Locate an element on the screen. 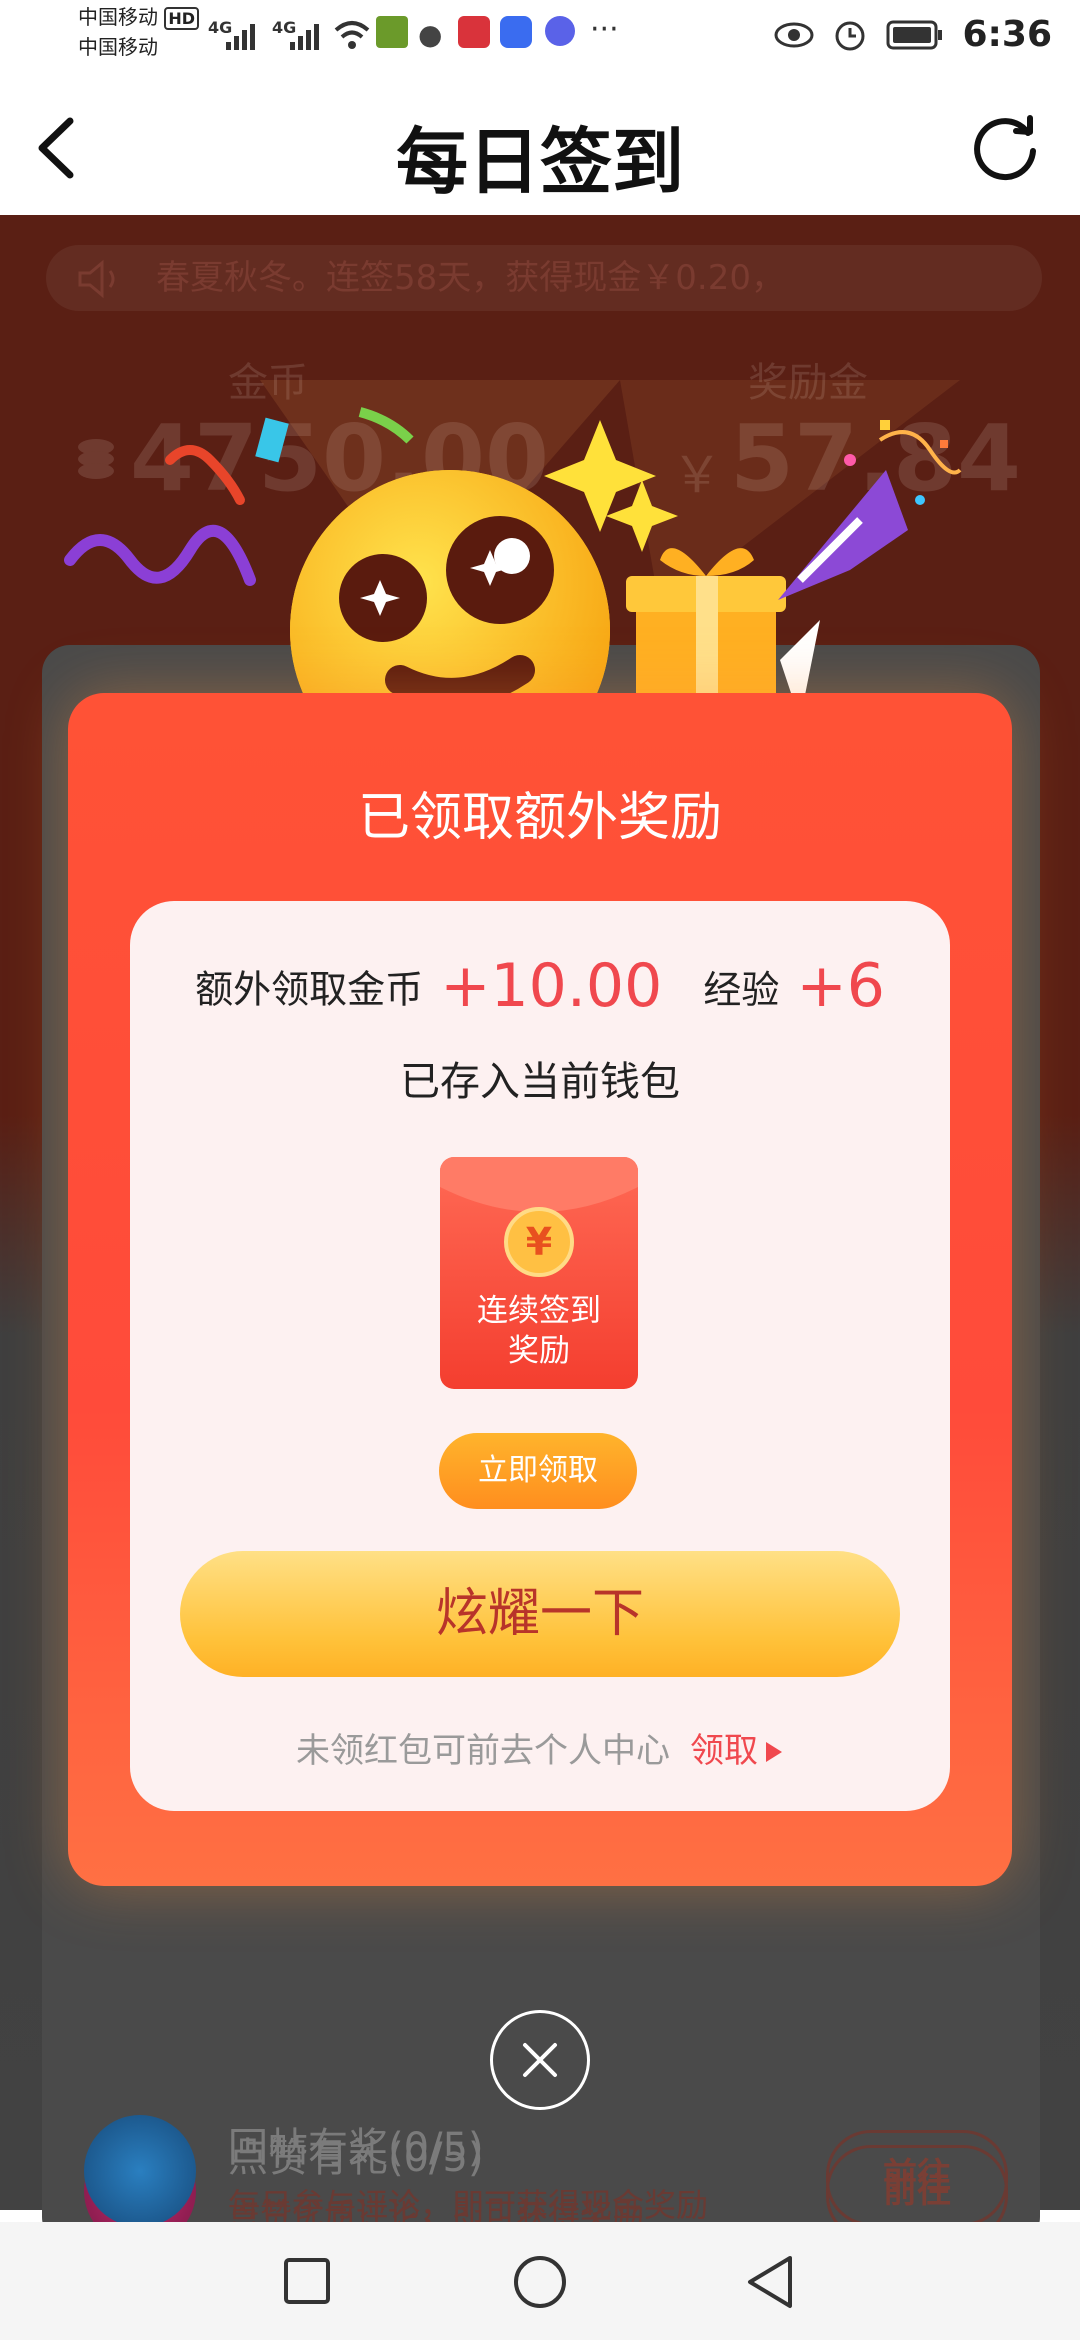  footer-hint: 未领红包可前去个人中心 领取 is located at coordinates (540, 1747).